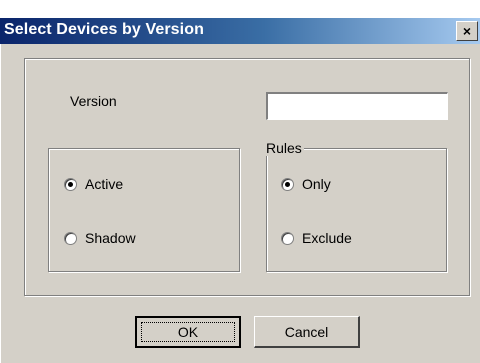 The image size is (480, 363). What do you see at coordinates (93, 101) in the screenshot?
I see `version-label: Version` at bounding box center [93, 101].